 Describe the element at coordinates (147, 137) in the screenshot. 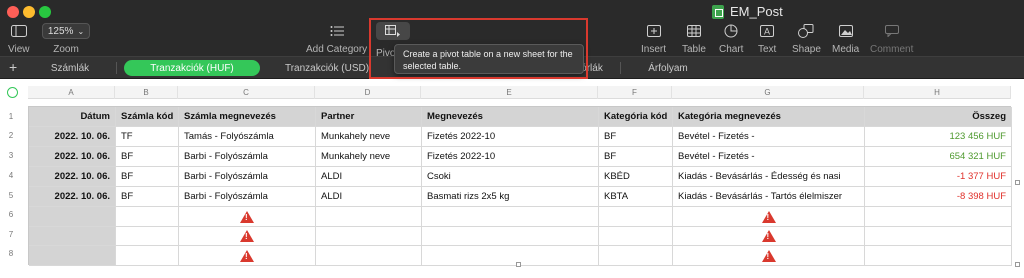

I see `cell-account-code: TF` at that location.